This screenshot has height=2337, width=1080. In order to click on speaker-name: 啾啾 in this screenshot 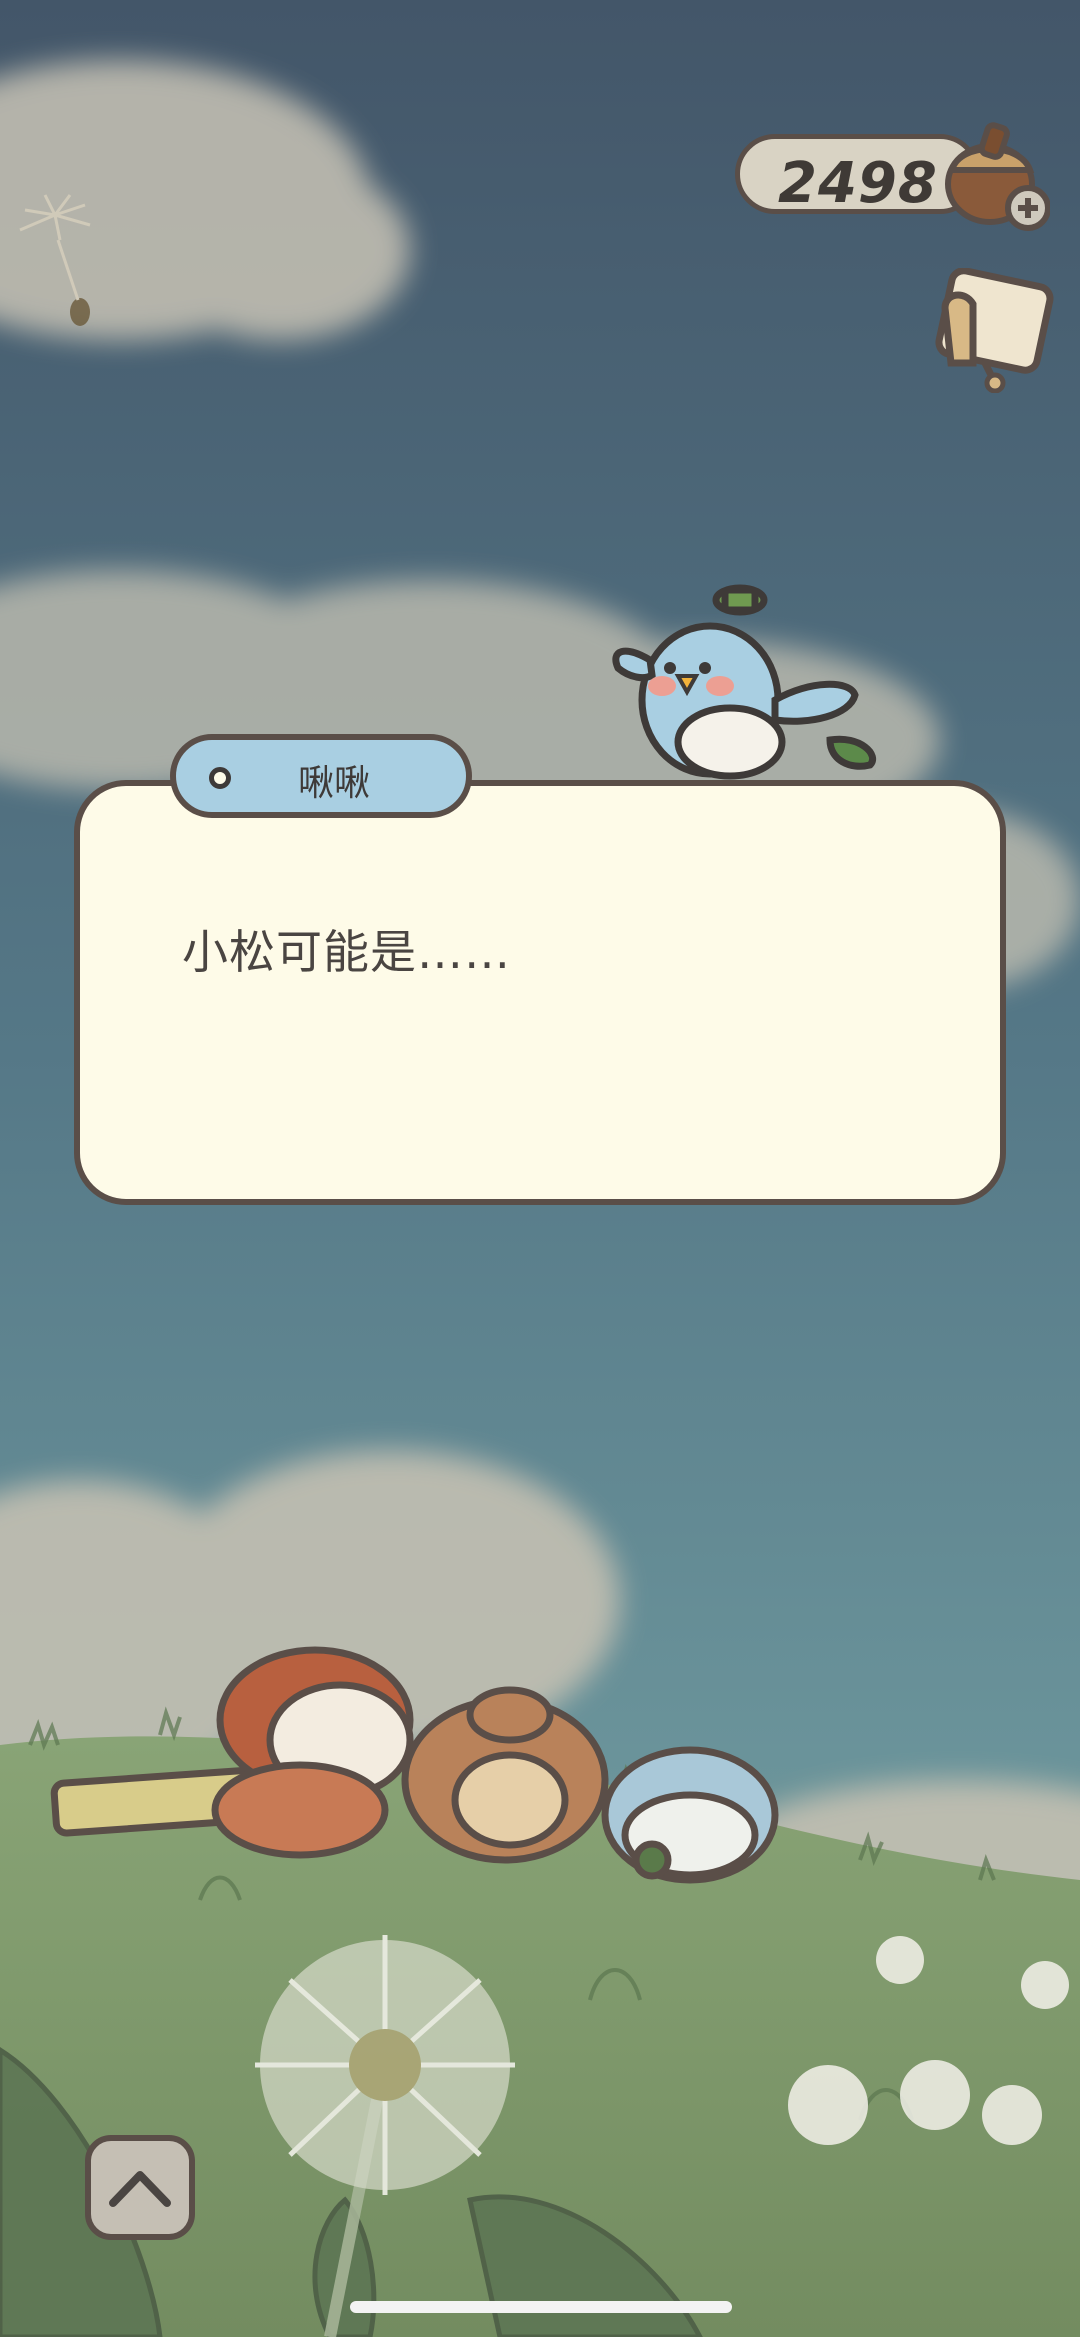, I will do `click(333, 783)`.